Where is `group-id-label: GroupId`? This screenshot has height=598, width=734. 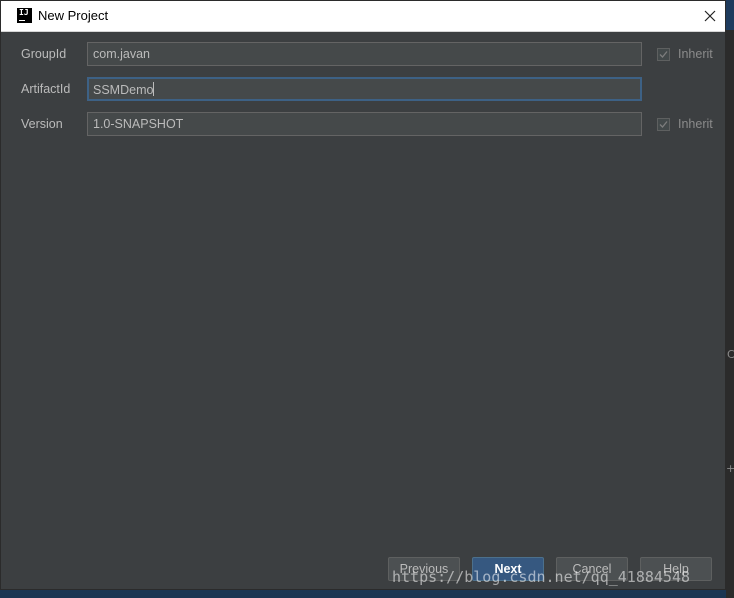 group-id-label: GroupId is located at coordinates (44, 54).